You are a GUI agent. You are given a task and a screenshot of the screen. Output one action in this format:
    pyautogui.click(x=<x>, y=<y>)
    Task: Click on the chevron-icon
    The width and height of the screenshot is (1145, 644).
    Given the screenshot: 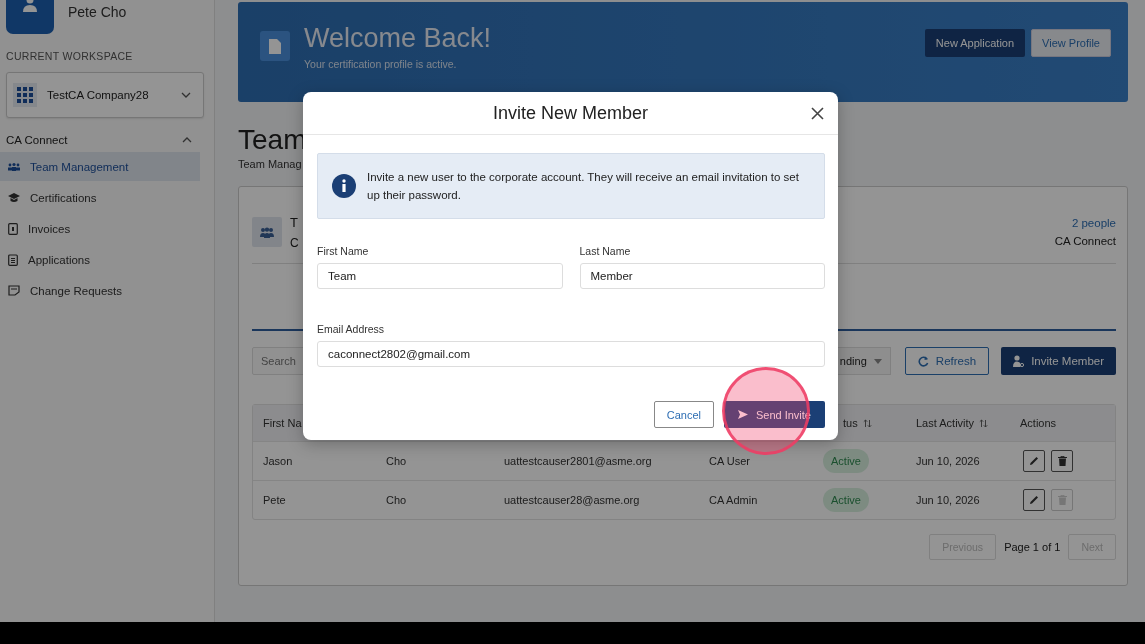 What is the action you would take?
    pyautogui.click(x=187, y=140)
    